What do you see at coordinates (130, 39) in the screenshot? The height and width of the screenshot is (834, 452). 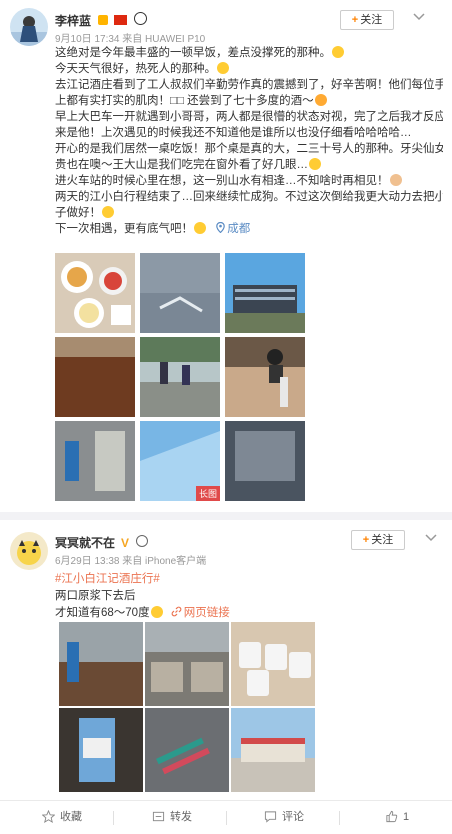 I see `post-meta: 9月10日 17:34 来自 HUAWEI P10` at bounding box center [130, 39].